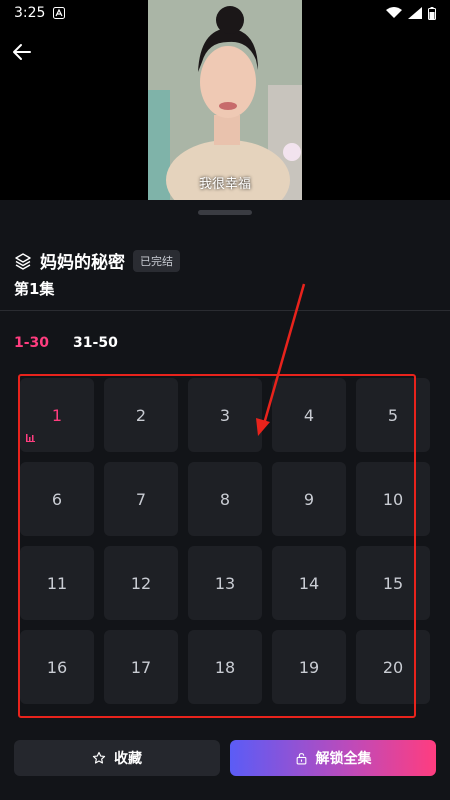  I want to click on unlock-all-label: 解锁全集, so click(343, 759).